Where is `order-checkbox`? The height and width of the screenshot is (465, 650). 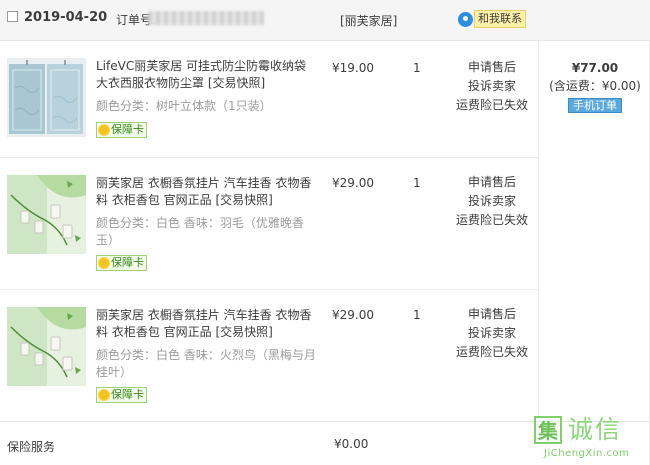
order-checkbox is located at coordinates (12, 16).